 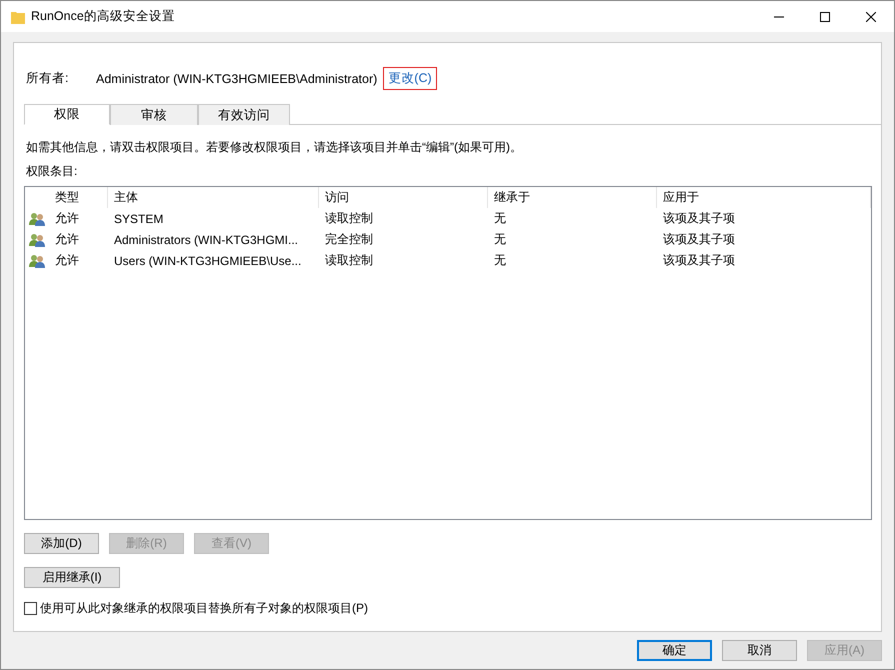 I want to click on dialog-button: 取消, so click(x=759, y=650).